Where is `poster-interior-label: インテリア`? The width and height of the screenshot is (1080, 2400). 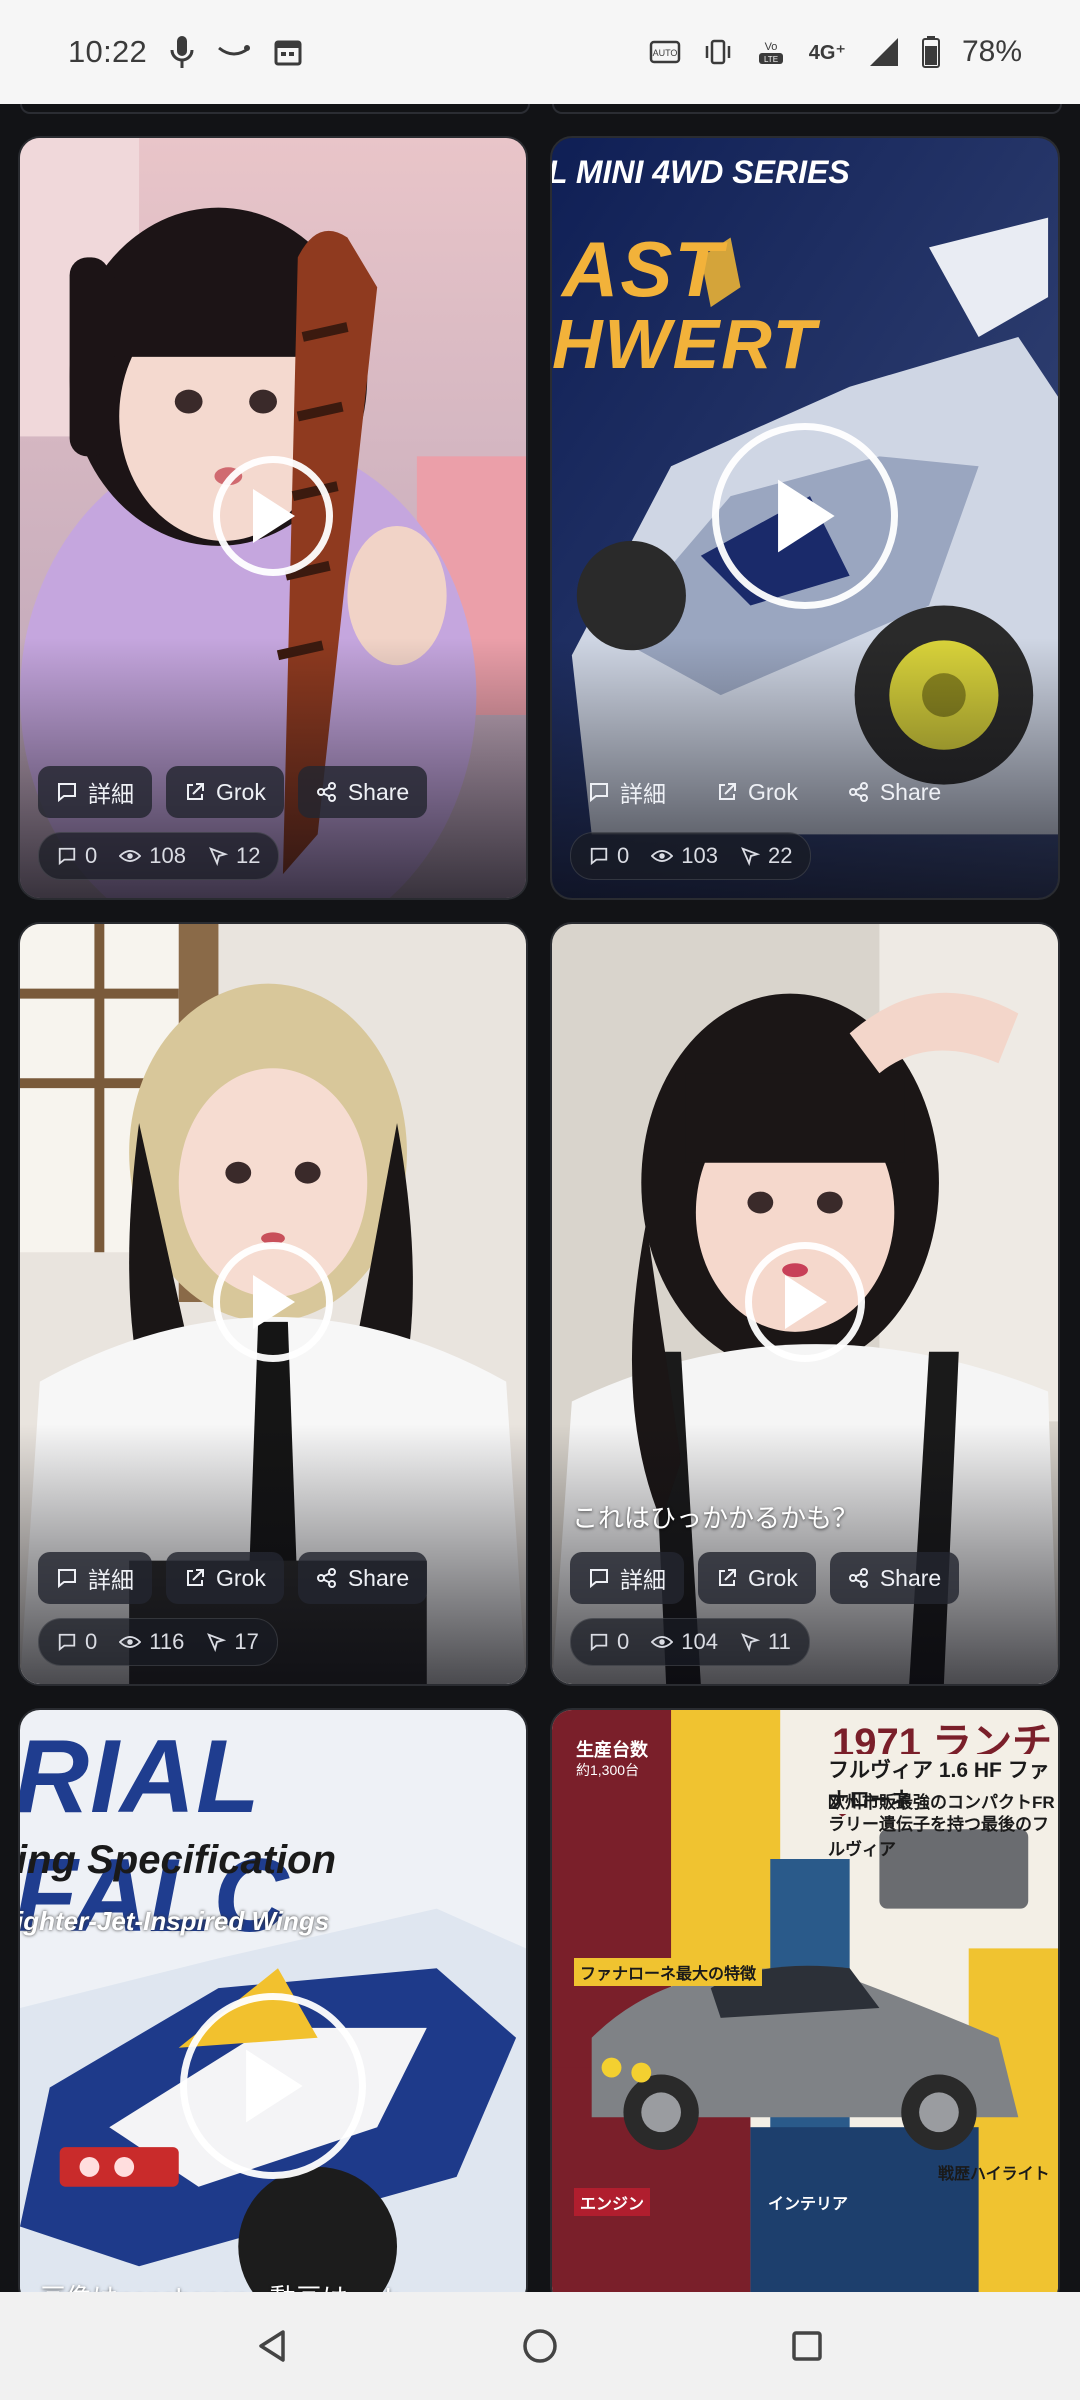 poster-interior-label: インテリア is located at coordinates (808, 2202).